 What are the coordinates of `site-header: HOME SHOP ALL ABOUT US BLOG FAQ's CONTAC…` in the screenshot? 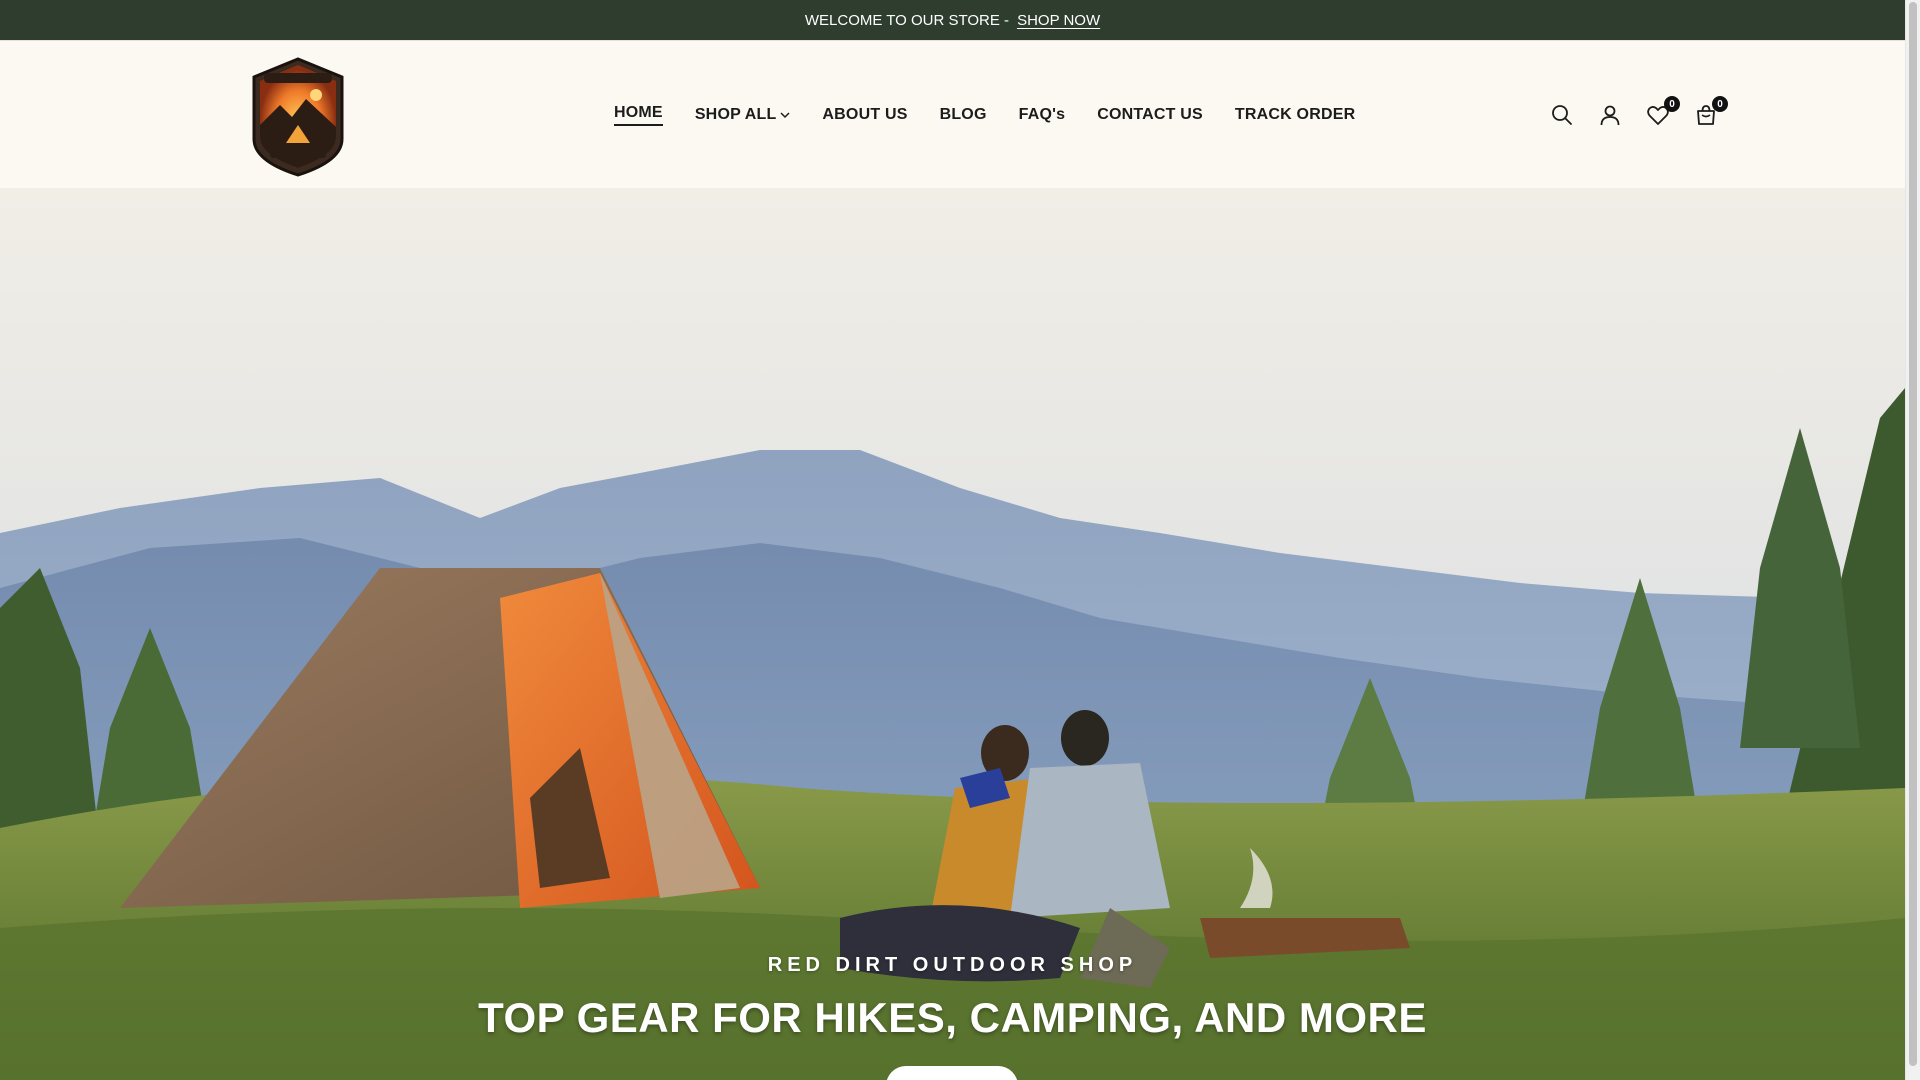 It's located at (952, 114).